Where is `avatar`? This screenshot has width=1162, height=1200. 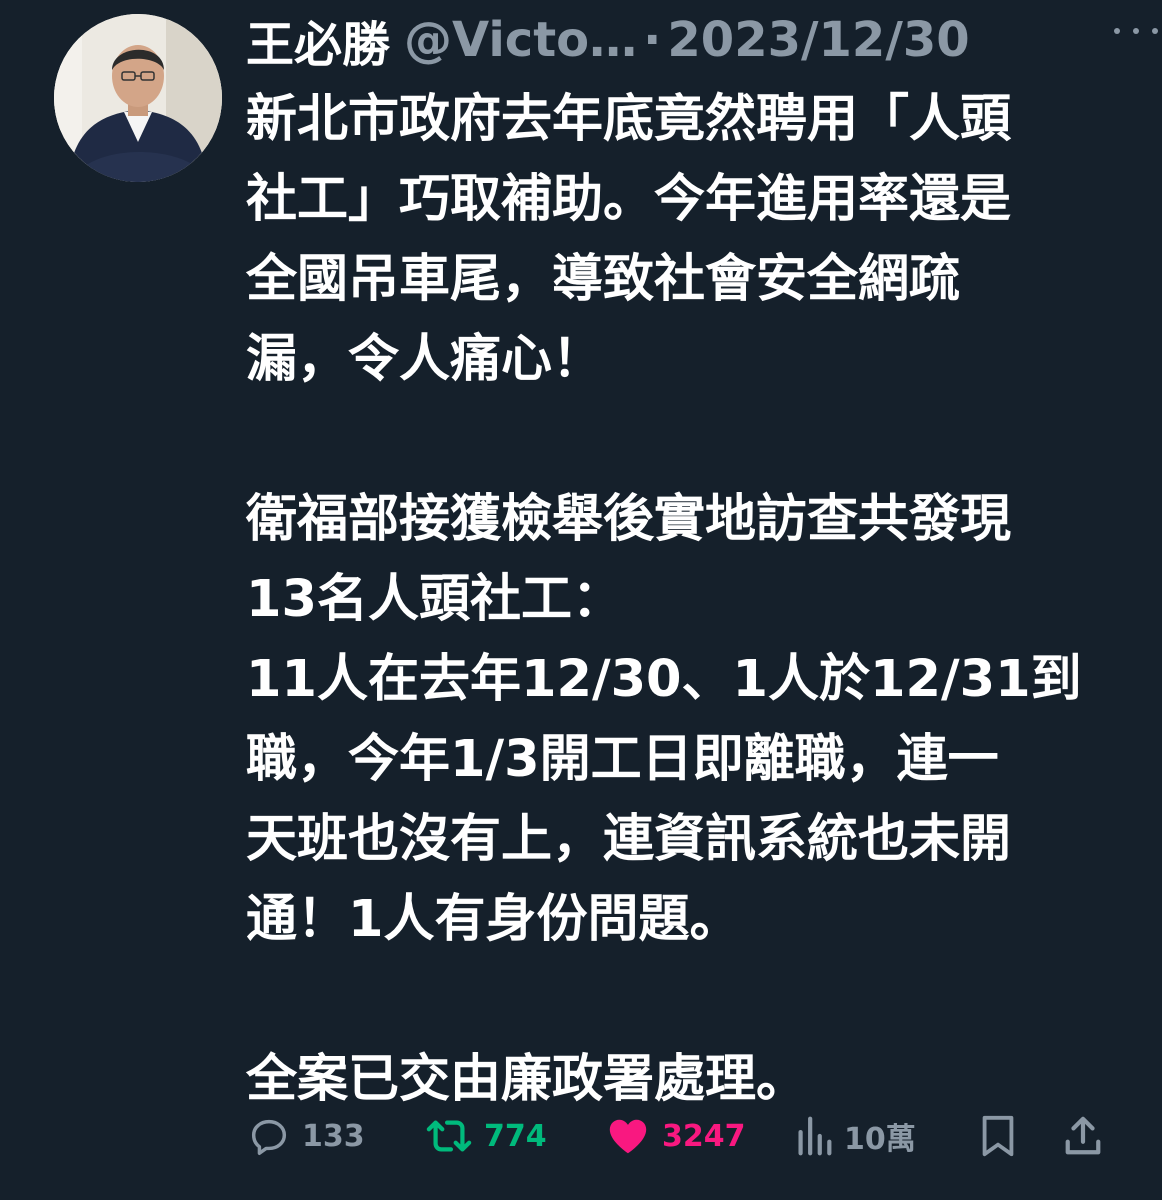
avatar is located at coordinates (138, 98).